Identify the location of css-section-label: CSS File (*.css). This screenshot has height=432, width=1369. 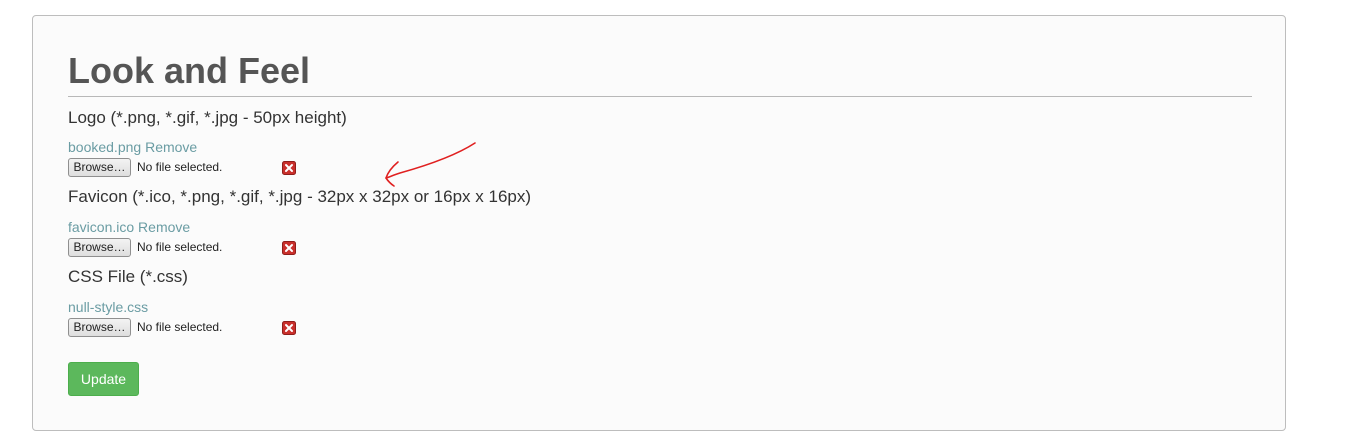
(128, 276).